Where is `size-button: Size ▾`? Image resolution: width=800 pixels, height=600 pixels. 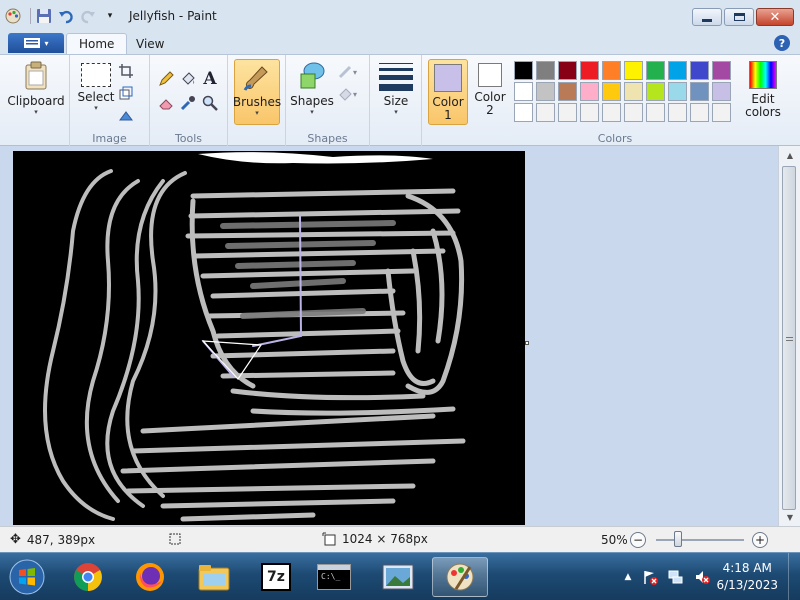 size-button: Size ▾ is located at coordinates (396, 90).